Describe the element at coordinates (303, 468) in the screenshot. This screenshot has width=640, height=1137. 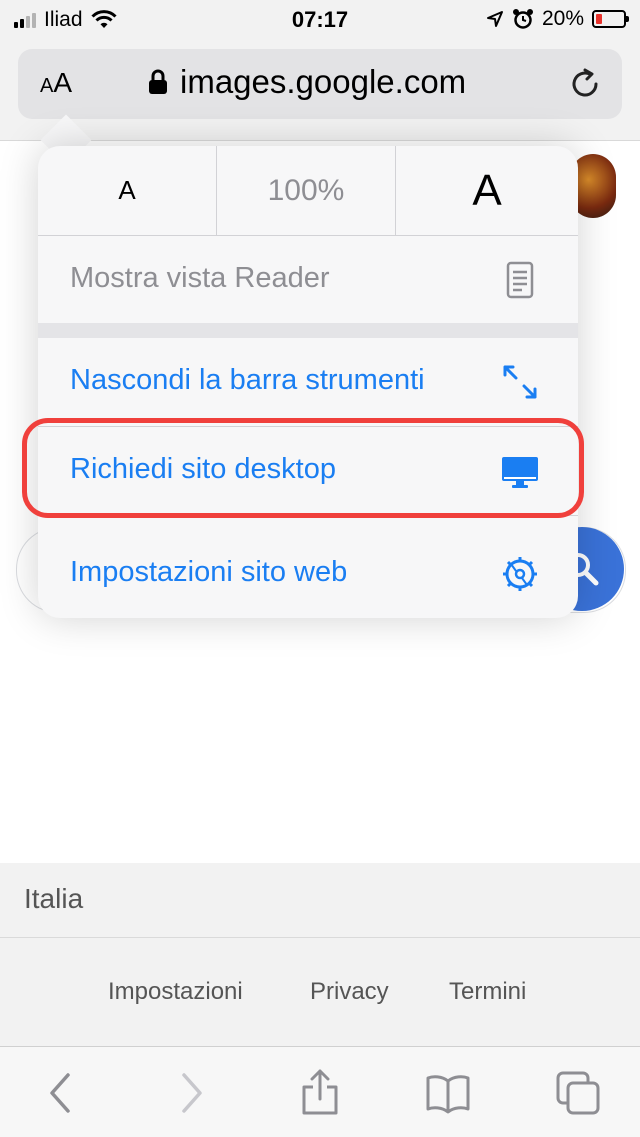
I see `highlight-annotation` at that location.